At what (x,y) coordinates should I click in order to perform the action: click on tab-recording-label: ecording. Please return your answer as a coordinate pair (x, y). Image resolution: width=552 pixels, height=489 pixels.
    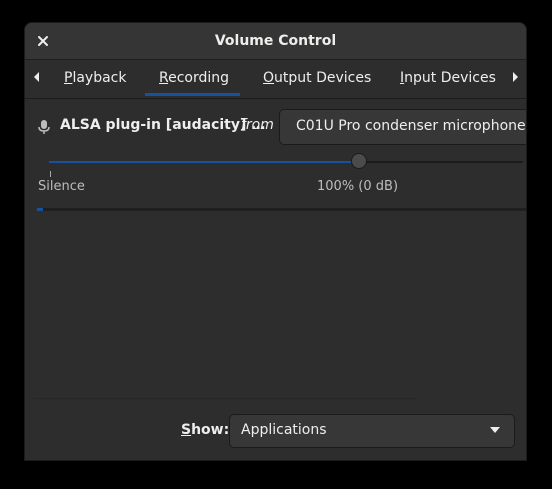
    Looking at the image, I should click on (199, 78).